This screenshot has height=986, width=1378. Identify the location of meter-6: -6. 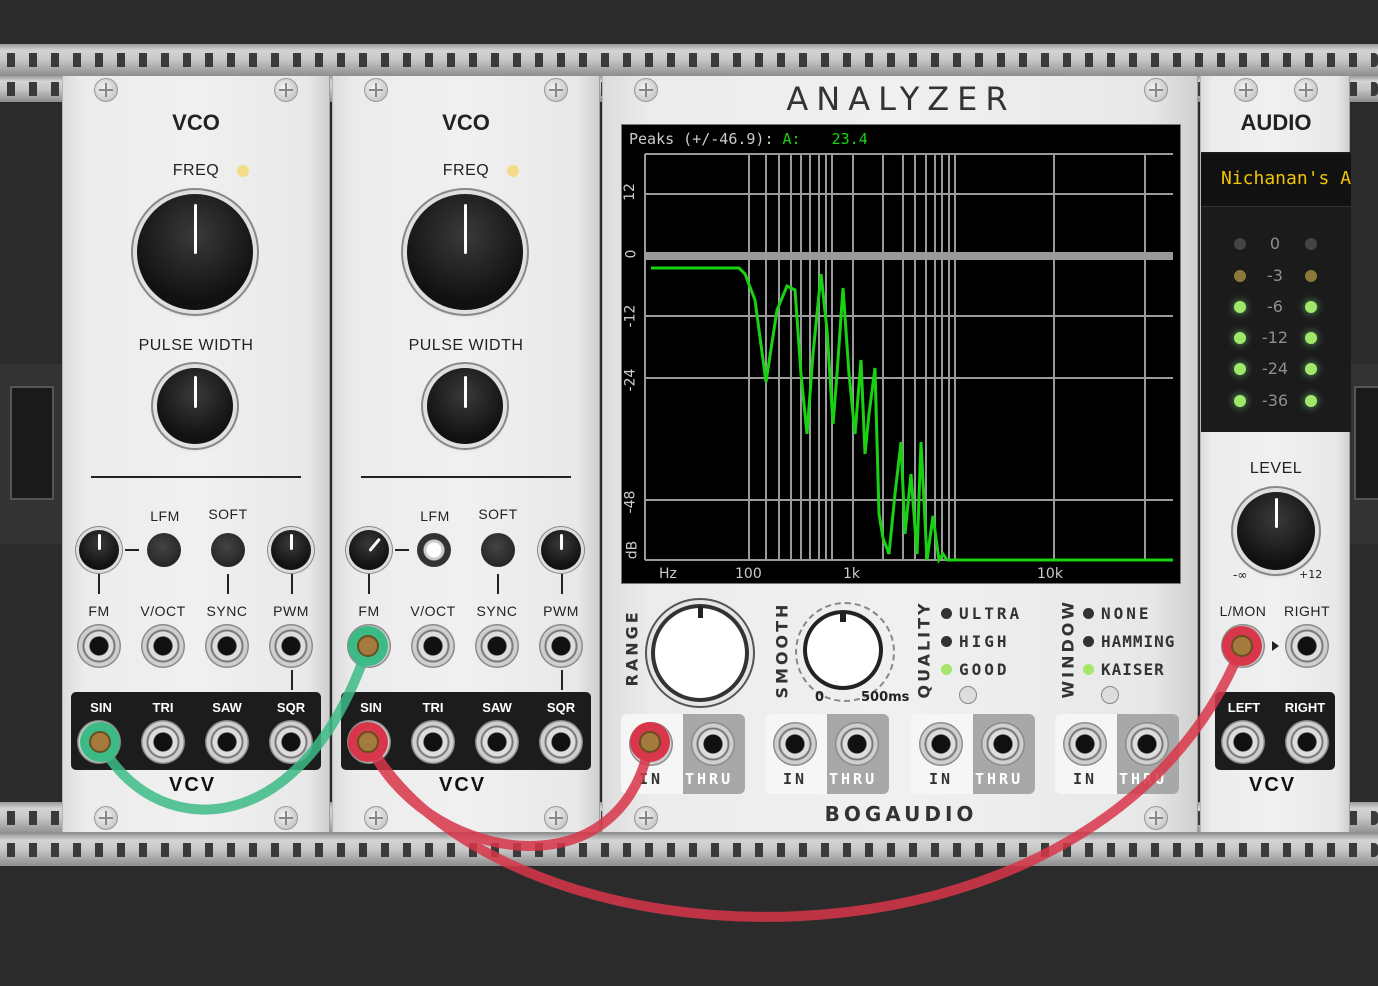
(1275, 306).